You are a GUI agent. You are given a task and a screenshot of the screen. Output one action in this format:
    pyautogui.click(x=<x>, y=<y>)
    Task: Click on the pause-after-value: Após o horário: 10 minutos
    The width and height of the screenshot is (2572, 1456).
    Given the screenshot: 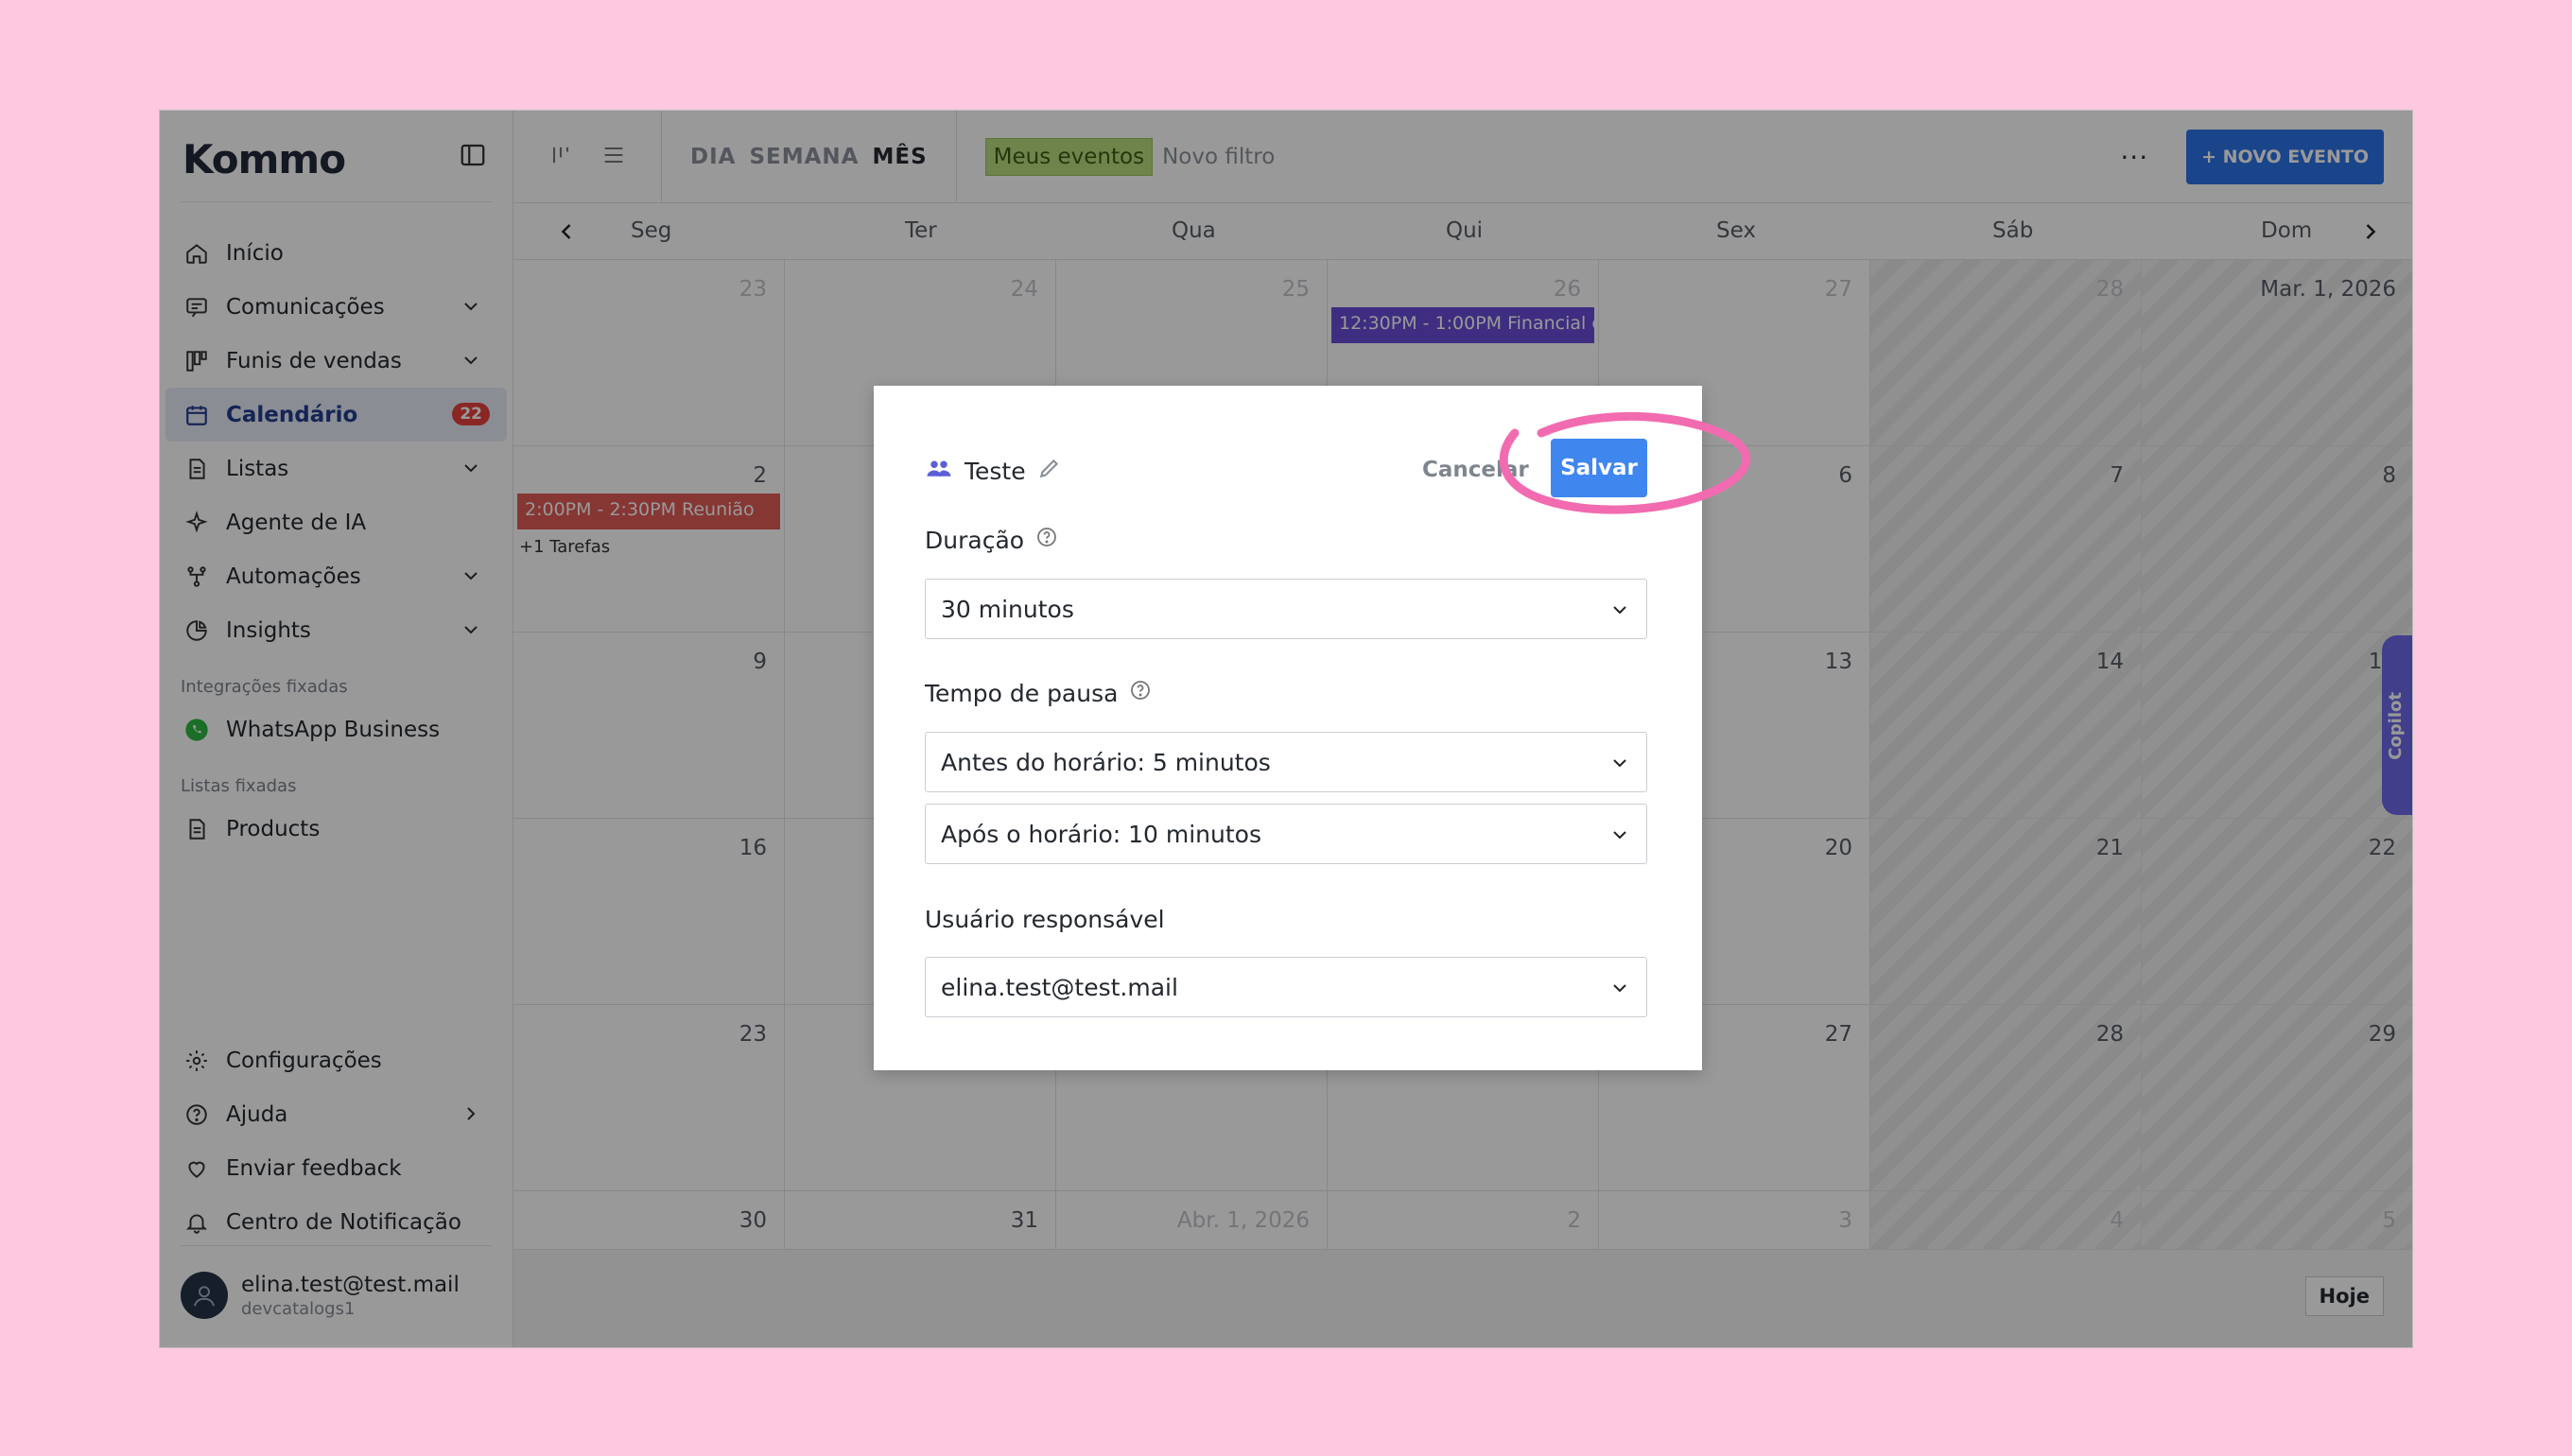 What is the action you would take?
    pyautogui.click(x=1101, y=834)
    